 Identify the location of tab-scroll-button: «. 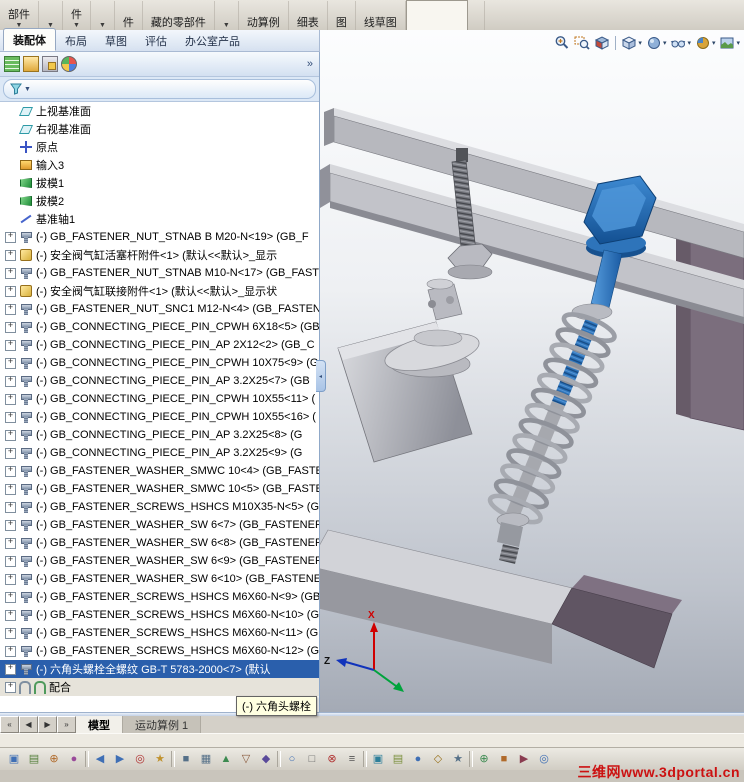
(9, 724).